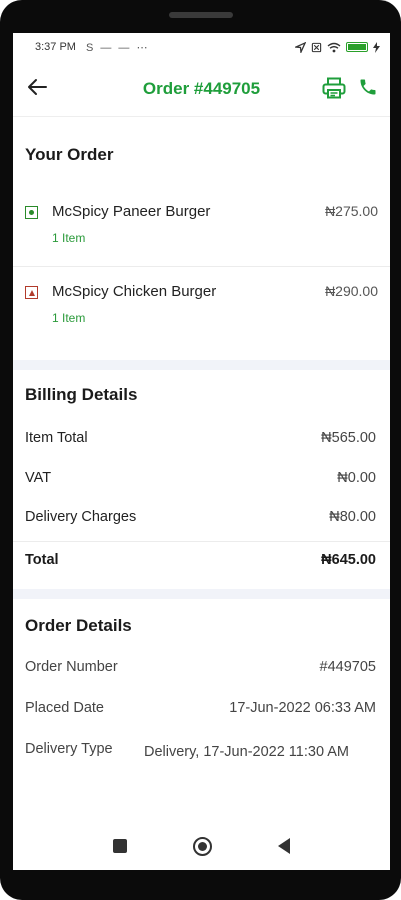 The width and height of the screenshot is (401, 900). What do you see at coordinates (350, 90) in the screenshot?
I see `header-actions` at bounding box center [350, 90].